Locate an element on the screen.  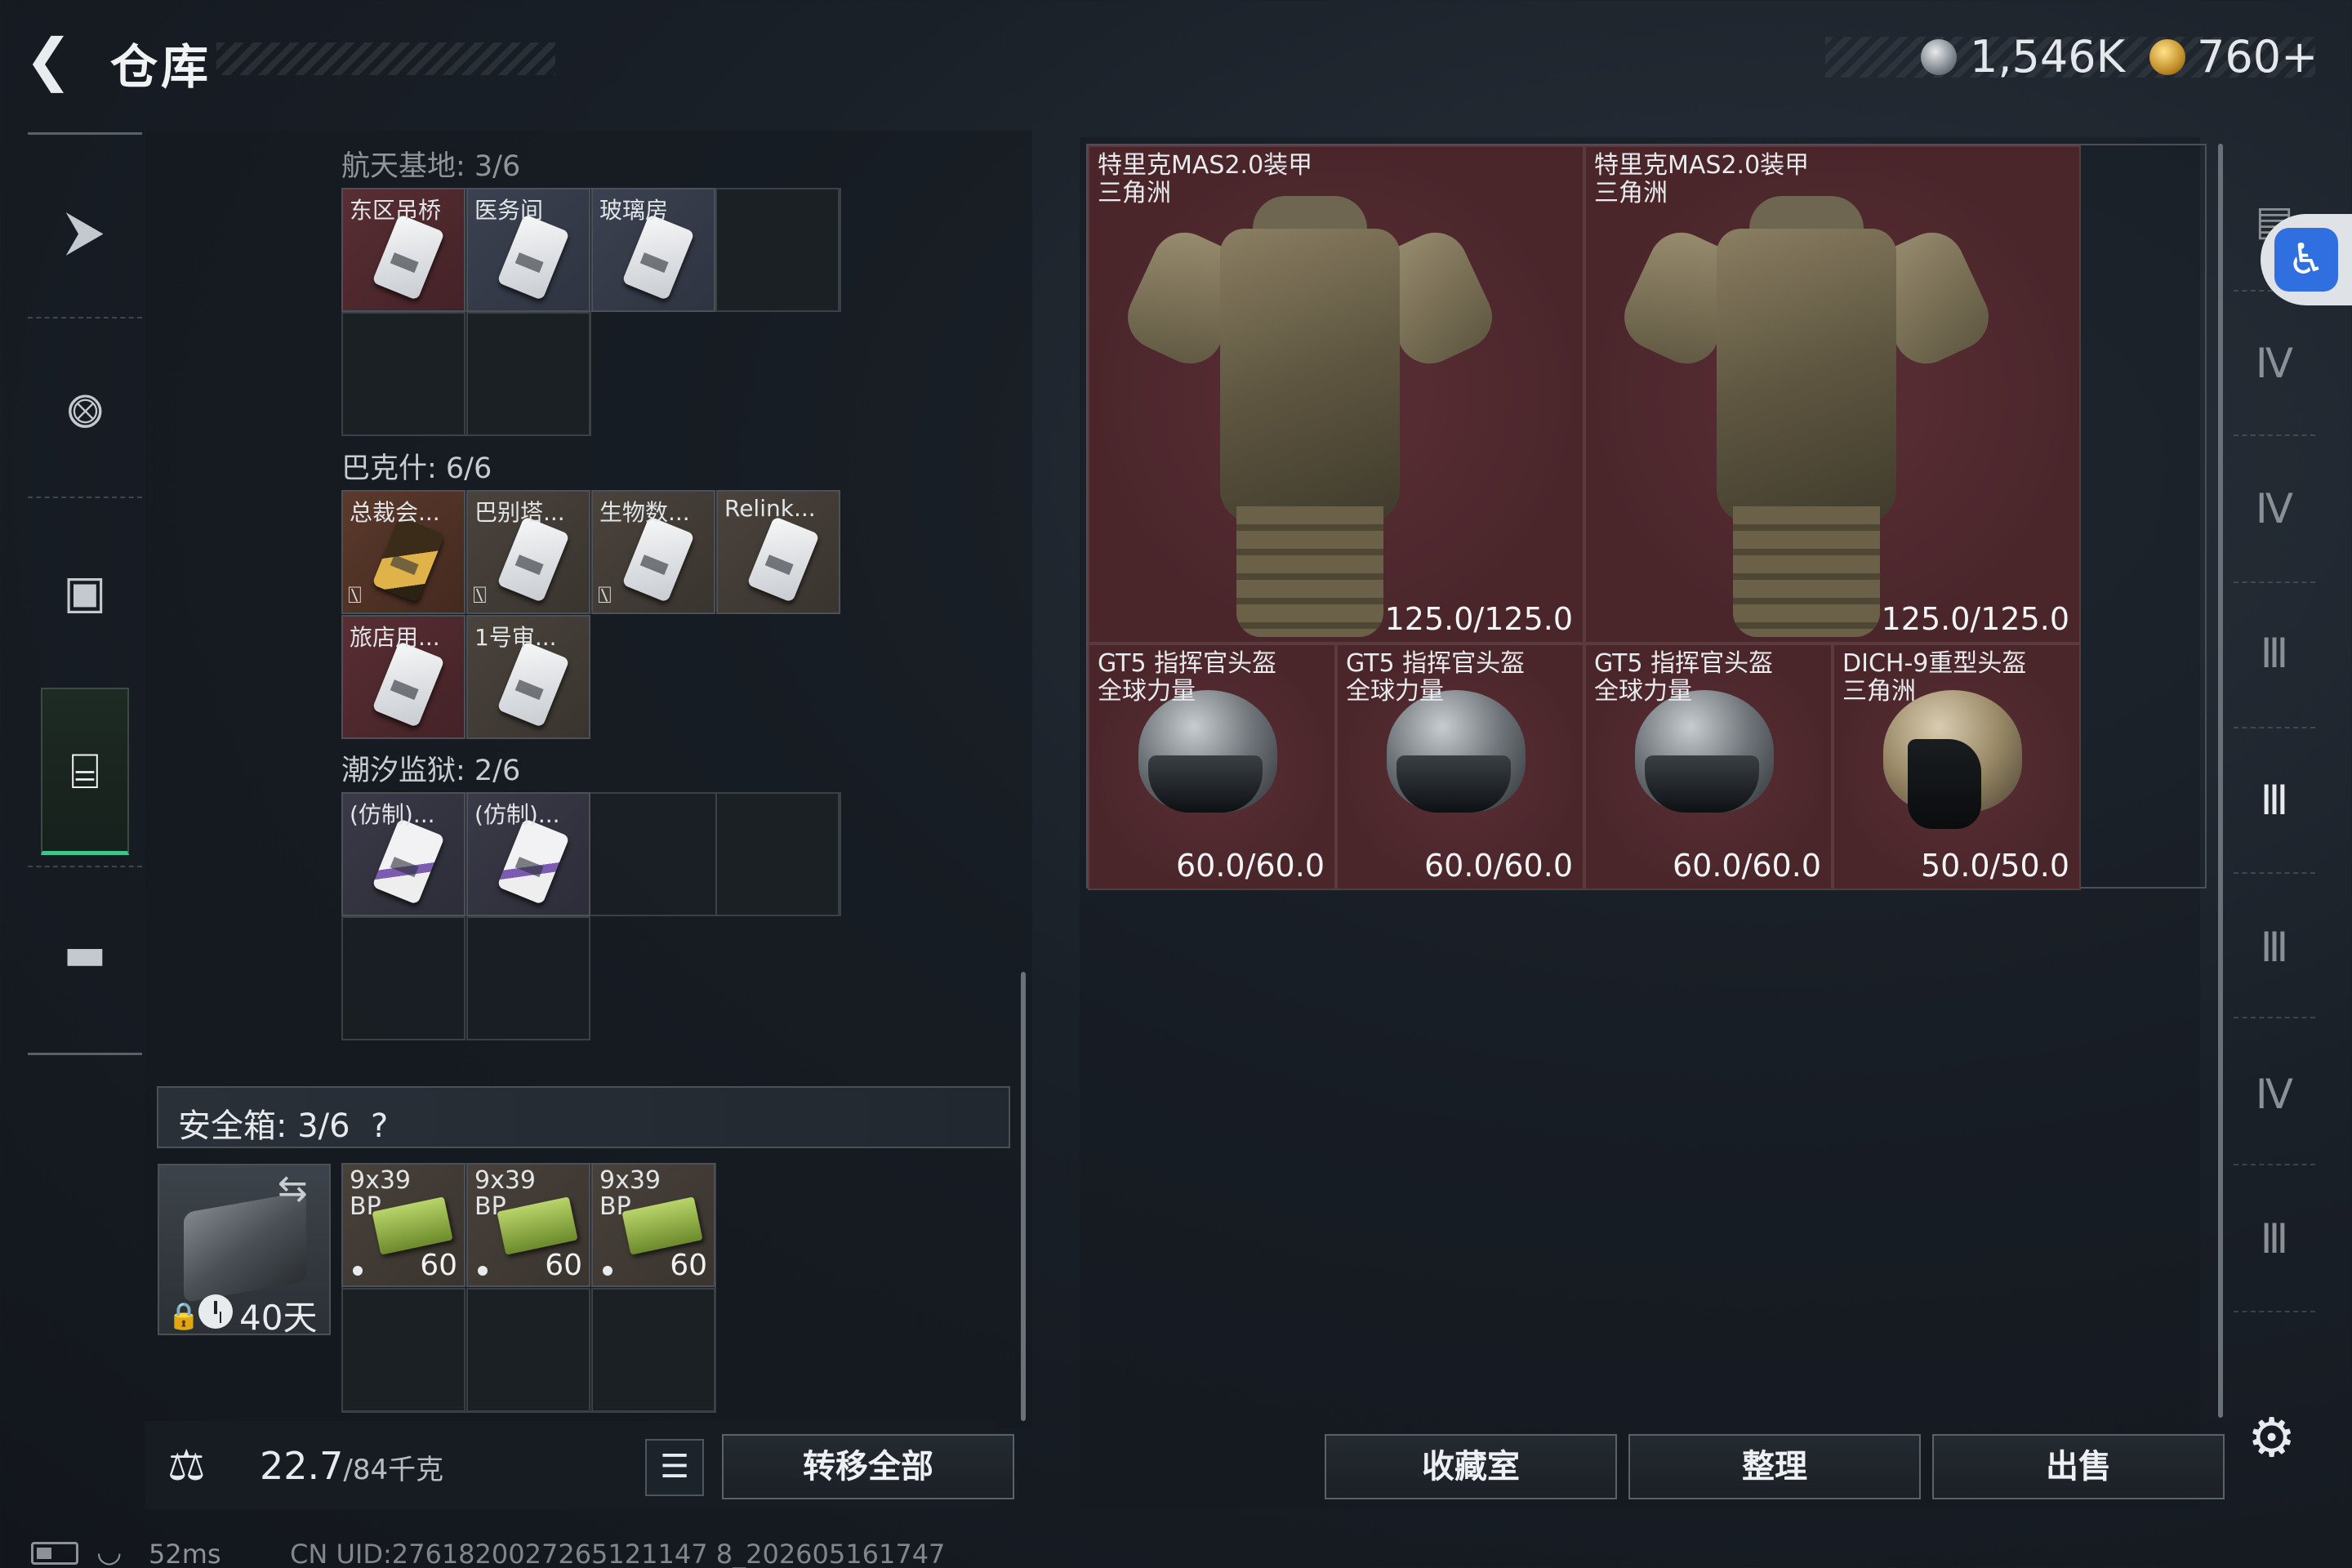
silver-coin-icon is located at coordinates (1939, 57).